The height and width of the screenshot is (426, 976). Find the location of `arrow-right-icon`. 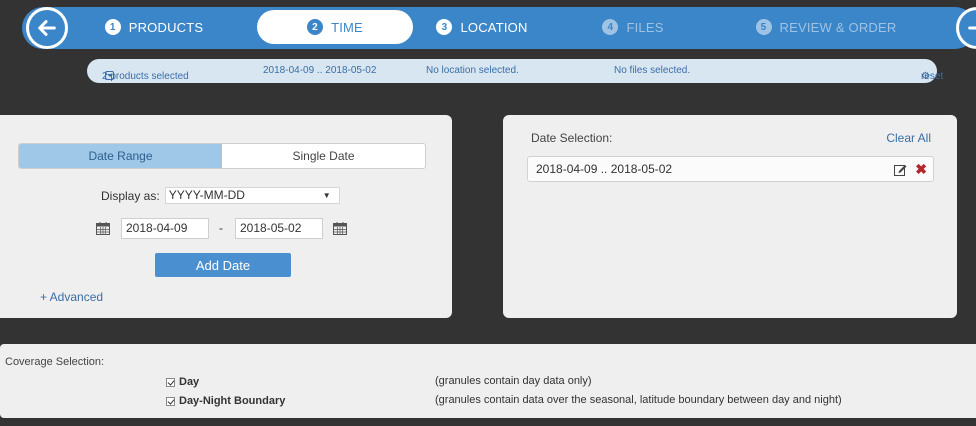

arrow-right-icon is located at coordinates (972, 28).